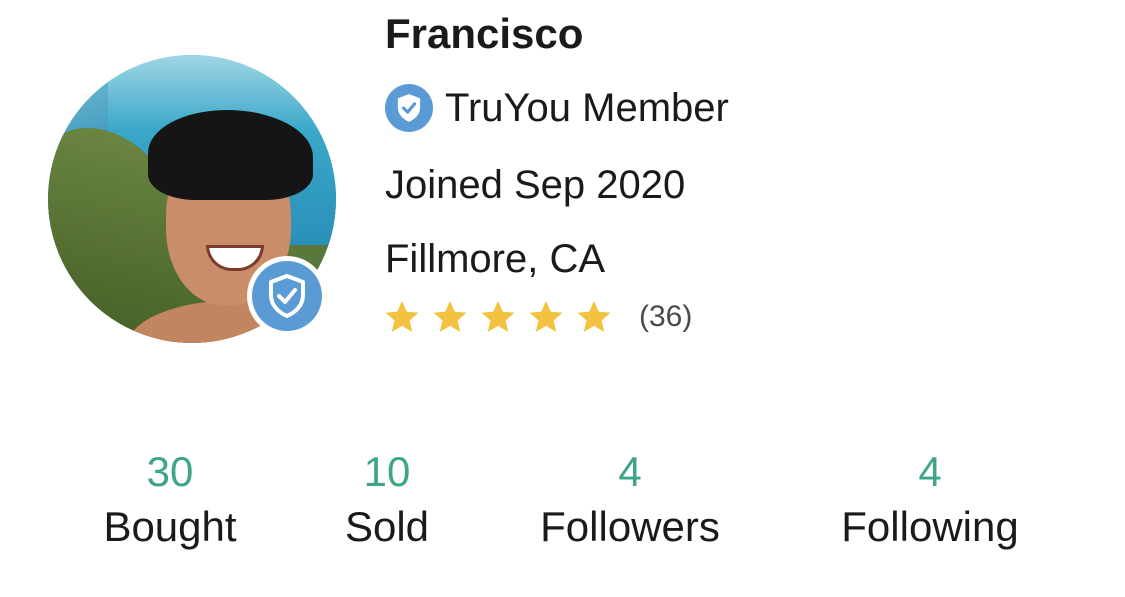 The image size is (1125, 597). What do you see at coordinates (930, 471) in the screenshot?
I see `stat-following-value: 4` at bounding box center [930, 471].